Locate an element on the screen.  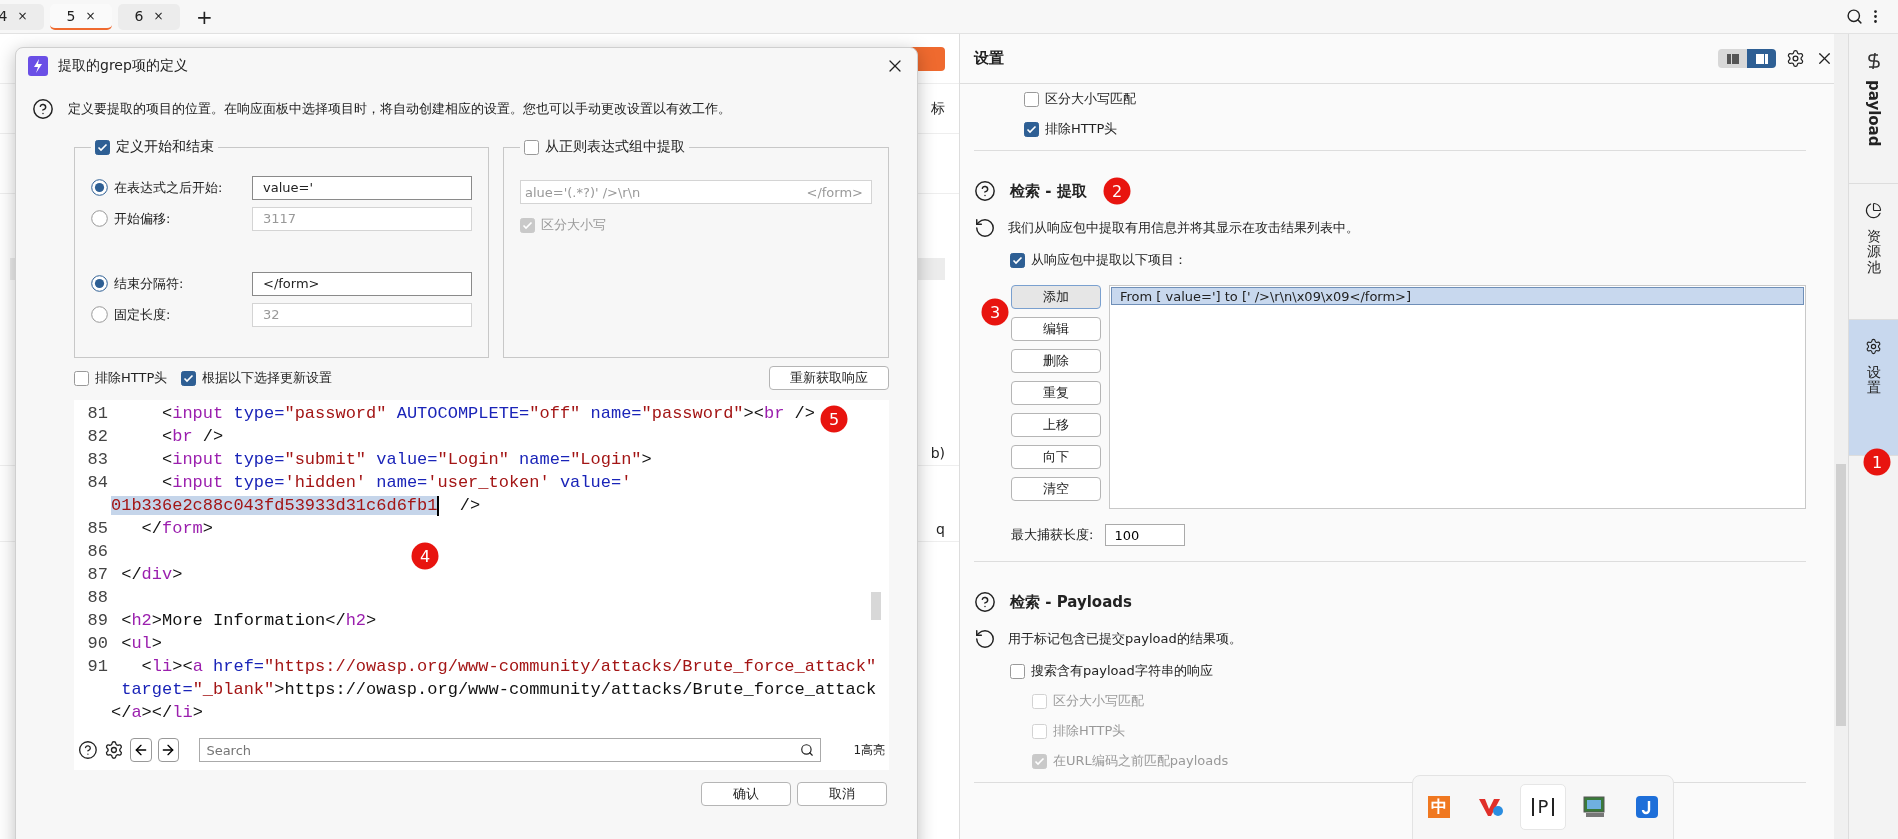
list-button: 删除 is located at coordinates (1056, 361).